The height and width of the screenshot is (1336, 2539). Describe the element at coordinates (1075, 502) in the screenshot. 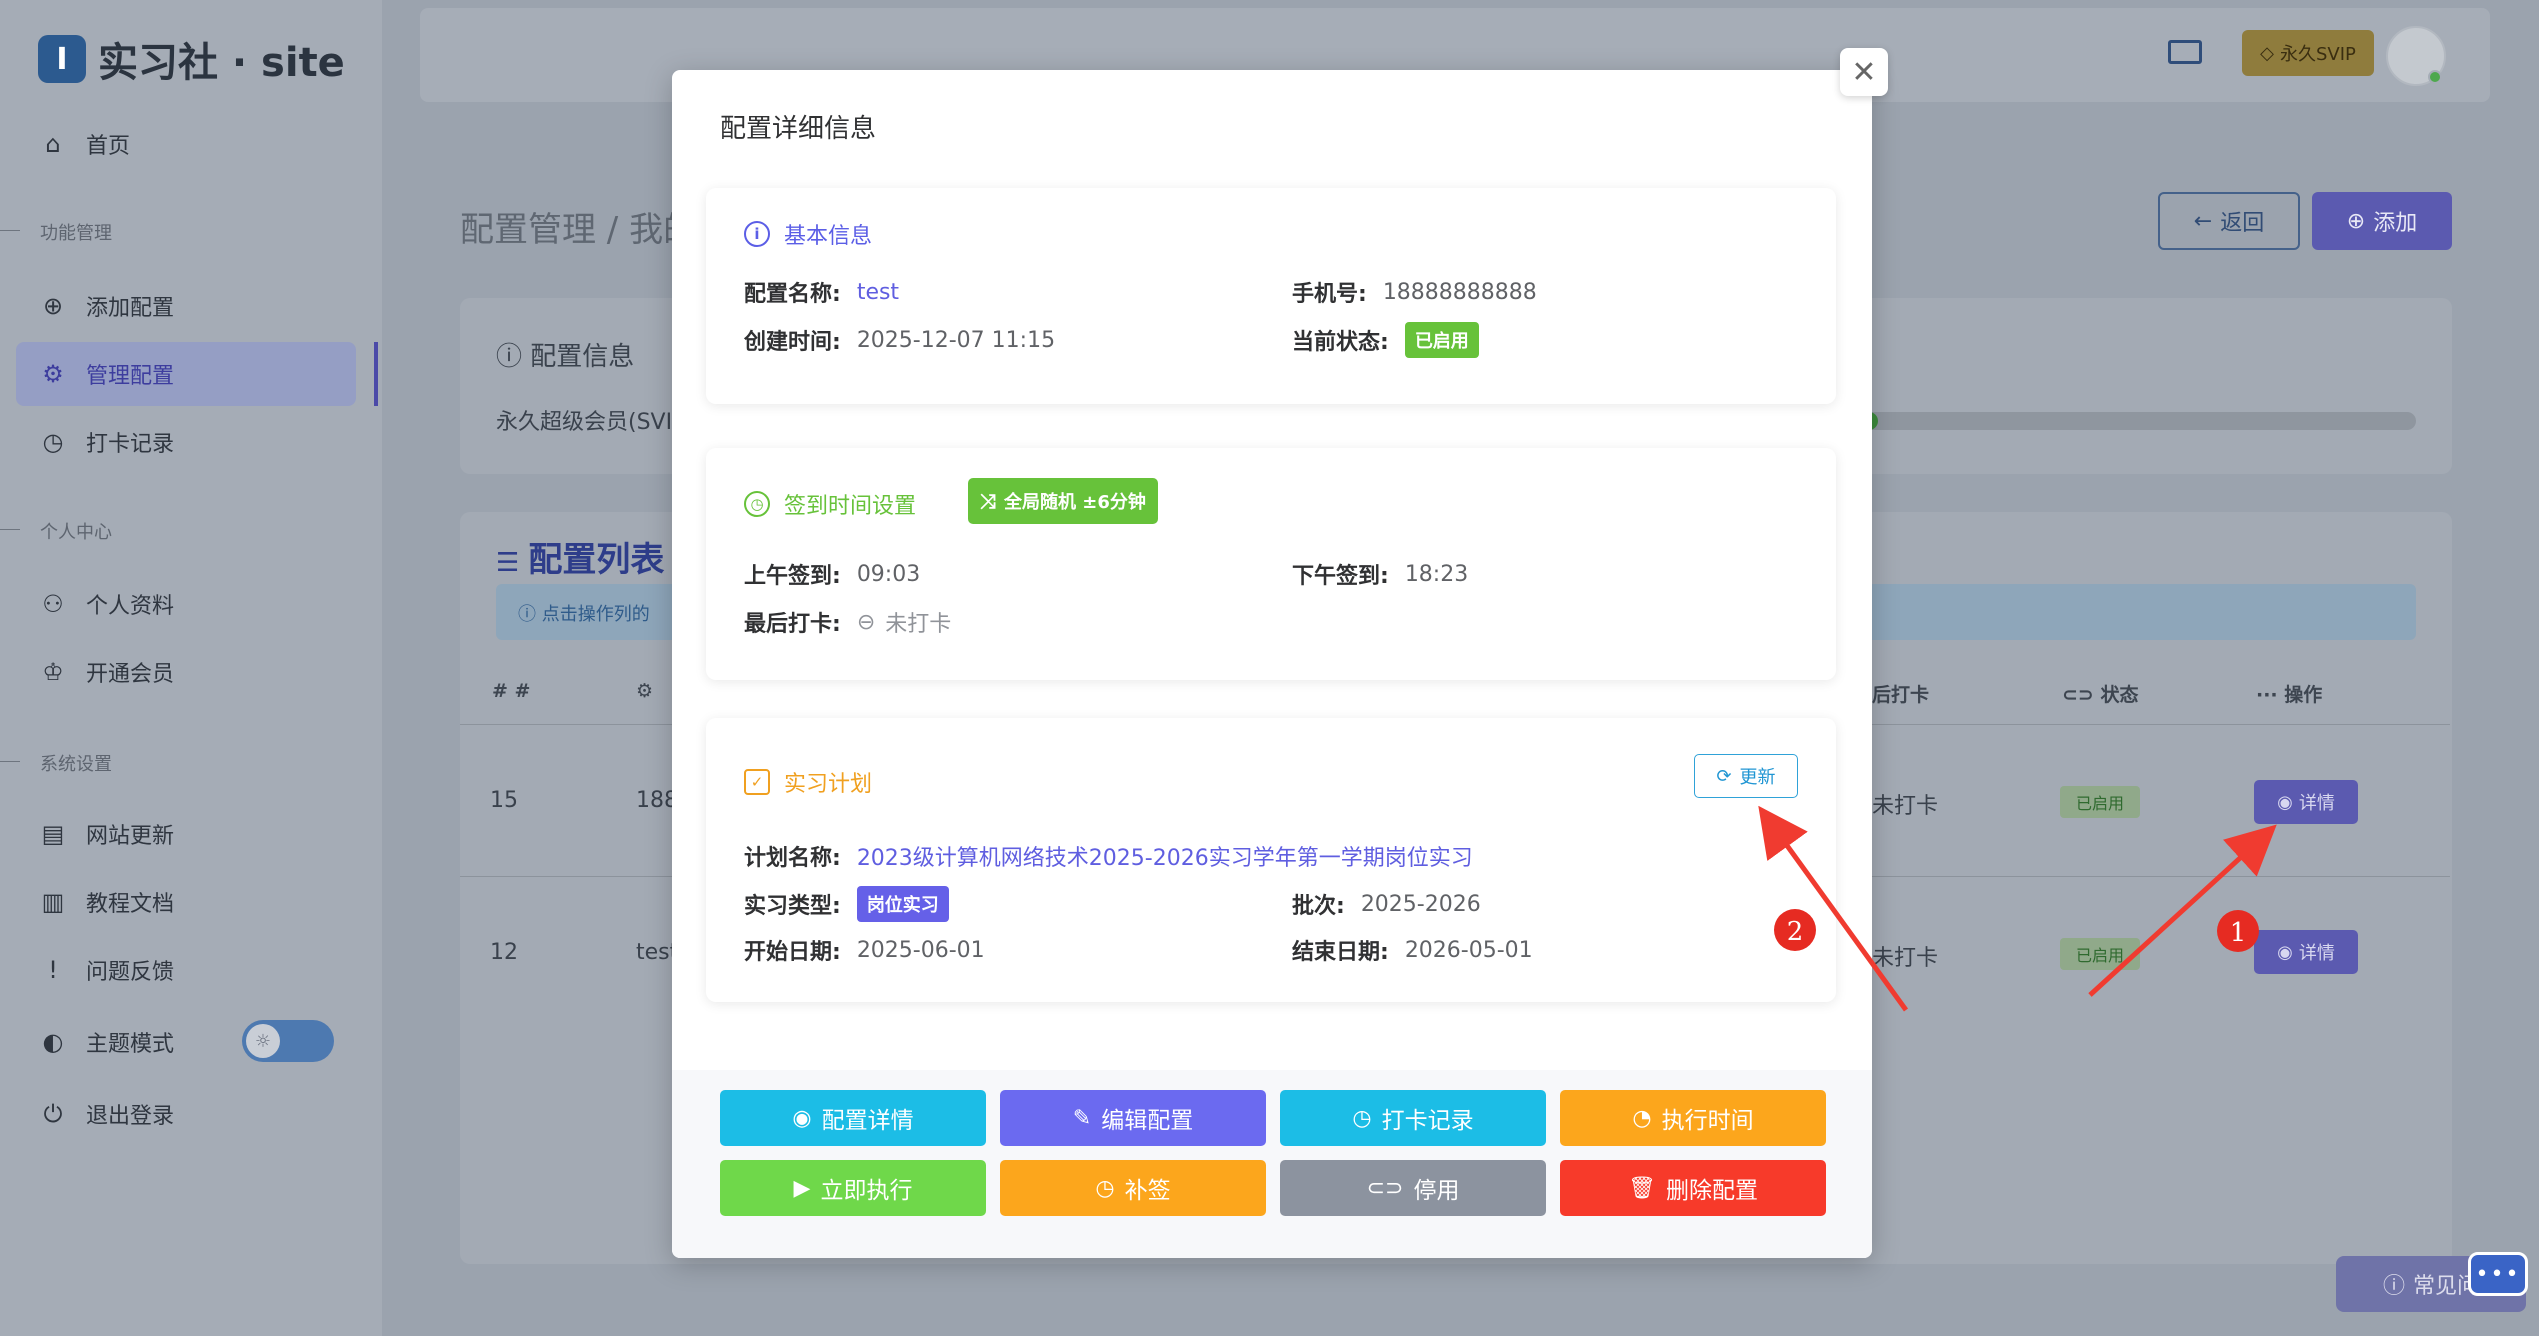

I see `tag-label: 全局随机 ±6分钟` at that location.